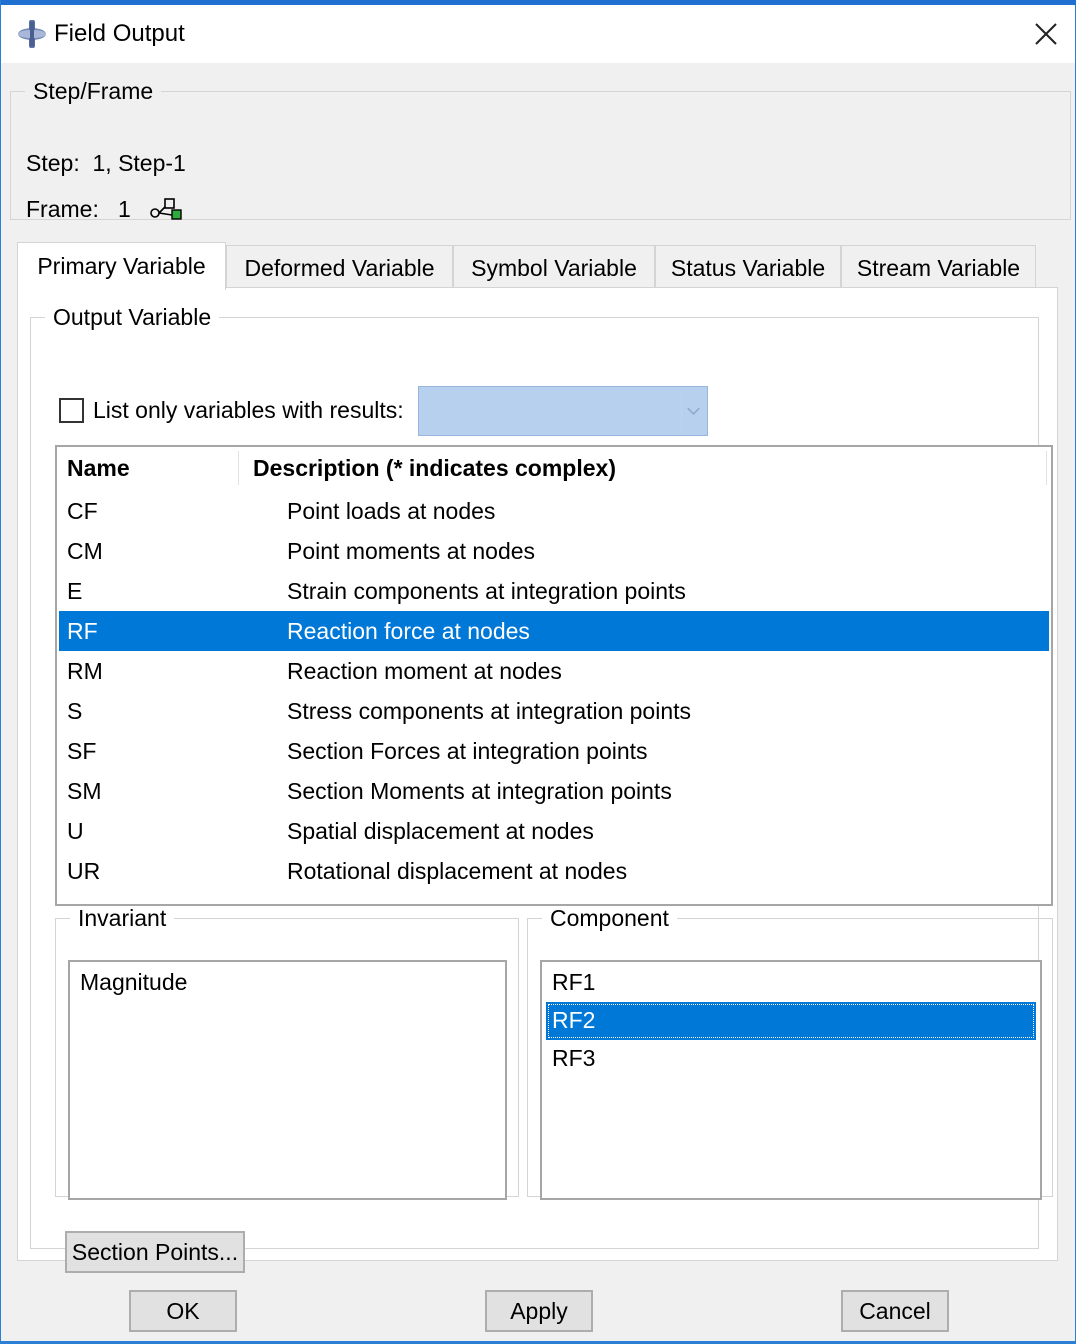 This screenshot has height=1344, width=1076. Describe the element at coordinates (539, 1311) in the screenshot. I see `apply-button: Apply` at that location.